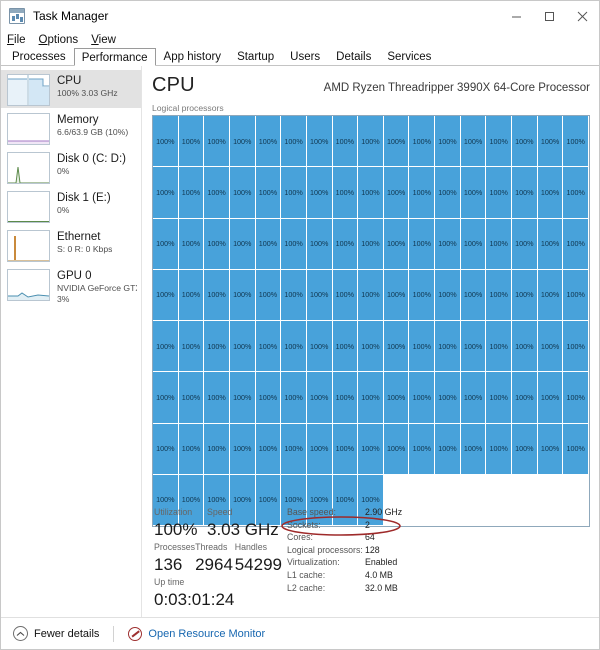 Image resolution: width=600 pixels, height=650 pixels. Describe the element at coordinates (196, 633) in the screenshot. I see `open-resource-monitor-link: Open Resource Monitor` at that location.